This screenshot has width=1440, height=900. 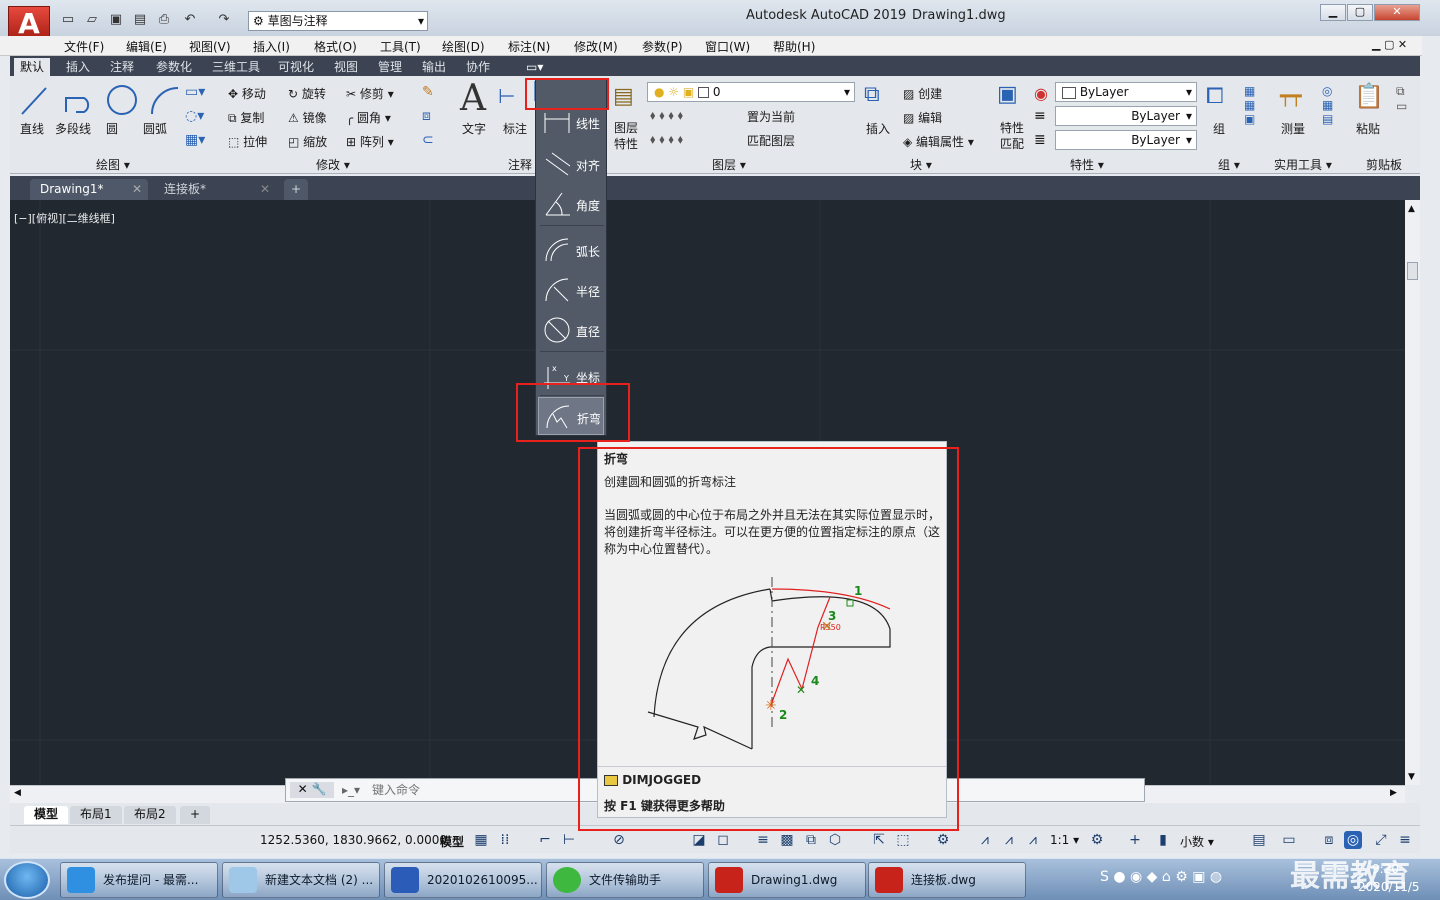 I want to click on paste-tool: 粘贴, so click(x=1368, y=128).